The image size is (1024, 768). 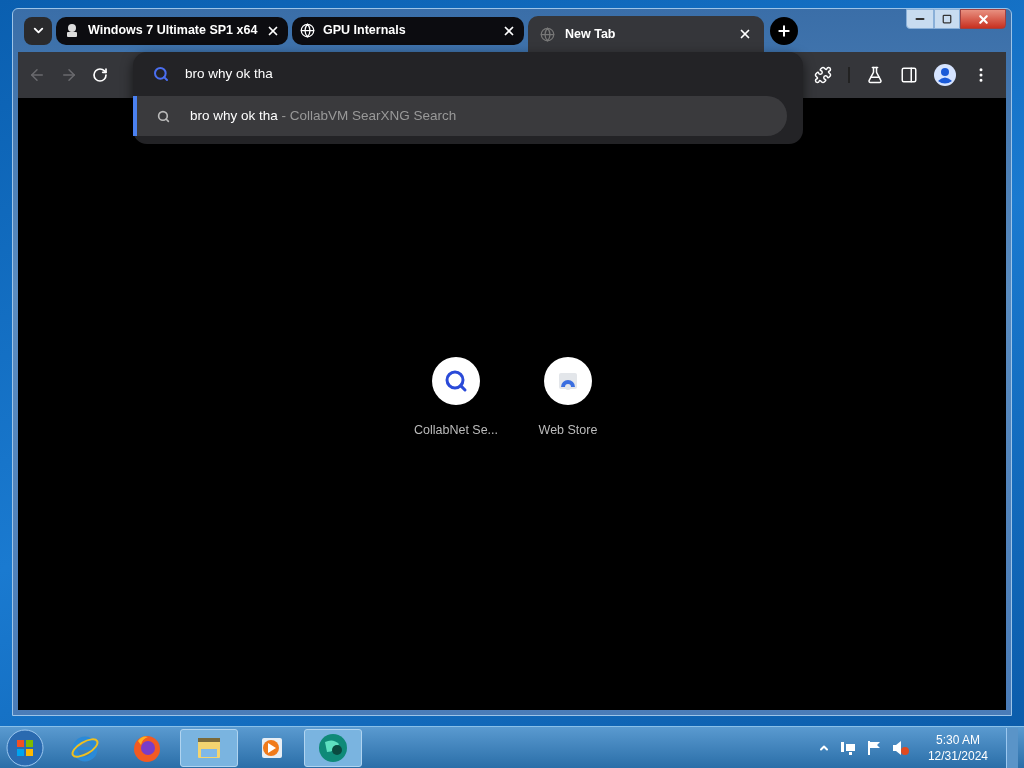 I want to click on clock-time: 5:30 AM, so click(x=957, y=739).